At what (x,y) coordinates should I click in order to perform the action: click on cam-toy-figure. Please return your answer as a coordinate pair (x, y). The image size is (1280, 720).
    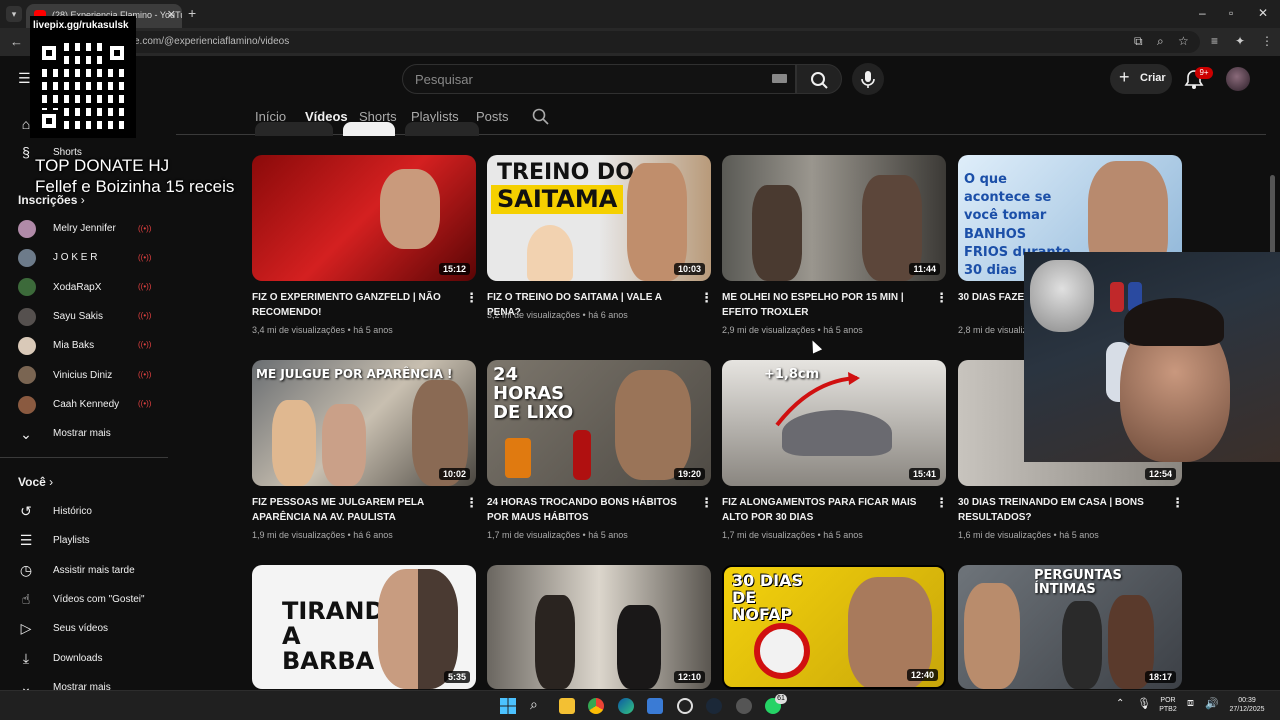
    Looking at the image, I should click on (1117, 297).